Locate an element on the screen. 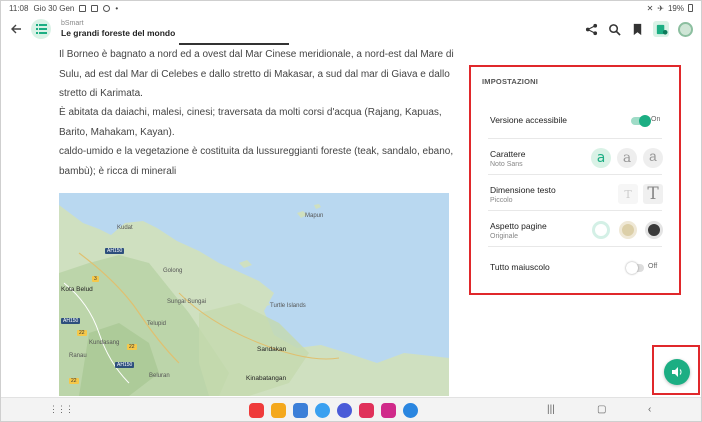  speaker-icon is located at coordinates (677, 372).